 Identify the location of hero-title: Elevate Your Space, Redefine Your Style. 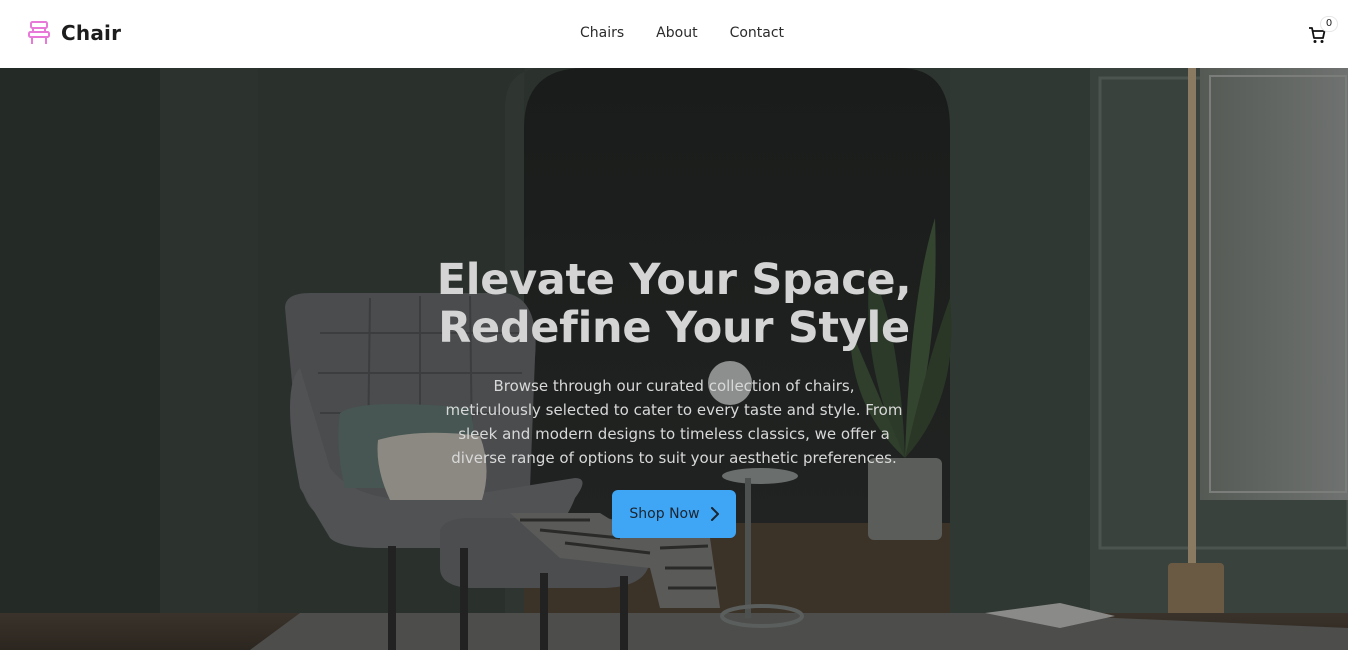
(674, 304).